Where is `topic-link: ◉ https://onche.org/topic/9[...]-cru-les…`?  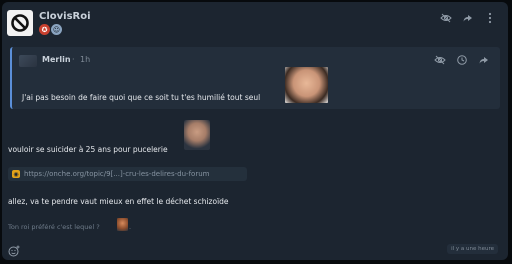 topic-link: ◉ https://onche.org/topic/9[...]-cru-les… is located at coordinates (127, 174).